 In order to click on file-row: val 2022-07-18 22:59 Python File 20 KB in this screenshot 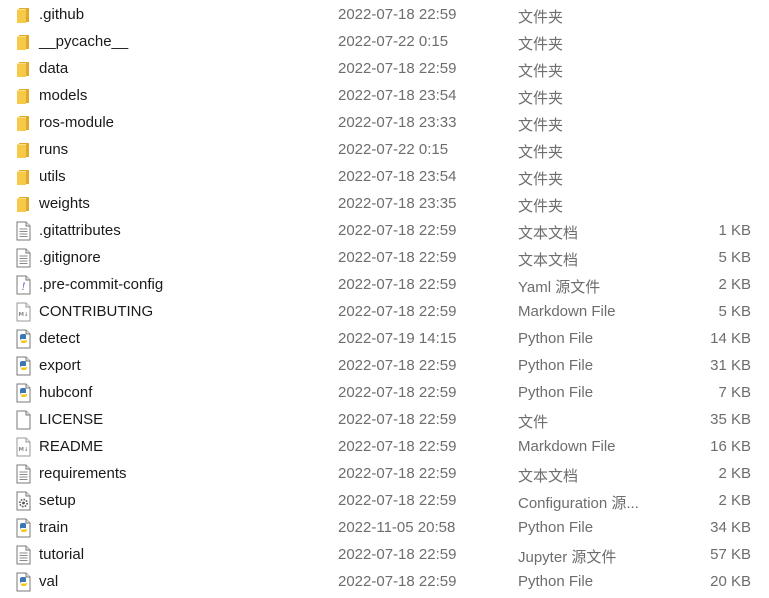, I will do `click(384, 582)`.